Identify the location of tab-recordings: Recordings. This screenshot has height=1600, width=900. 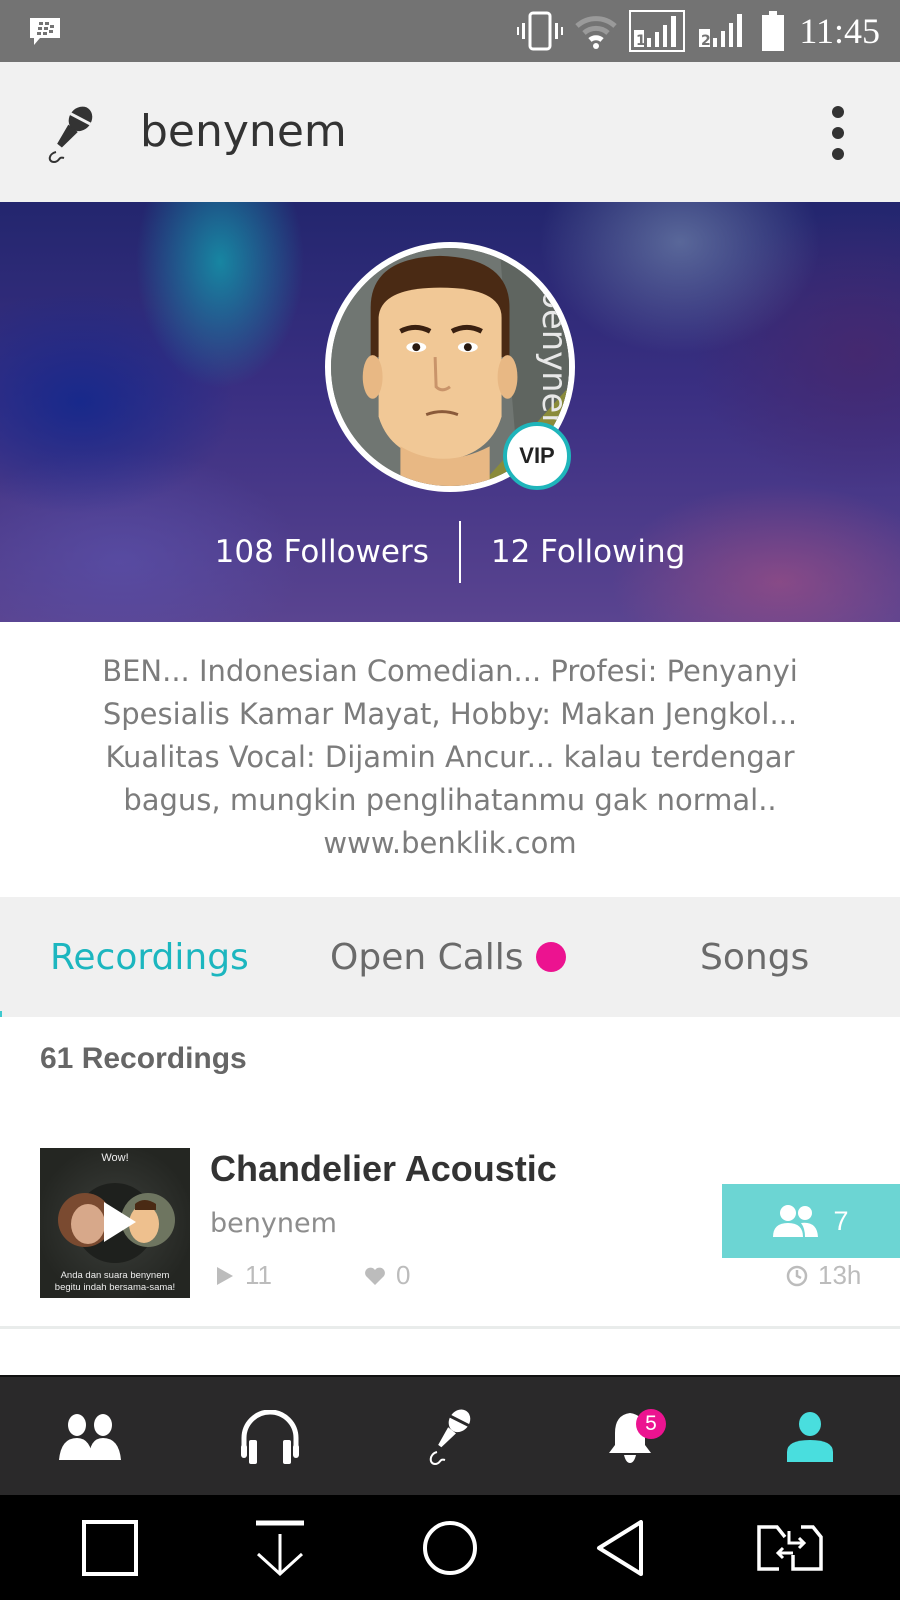
(149, 957).